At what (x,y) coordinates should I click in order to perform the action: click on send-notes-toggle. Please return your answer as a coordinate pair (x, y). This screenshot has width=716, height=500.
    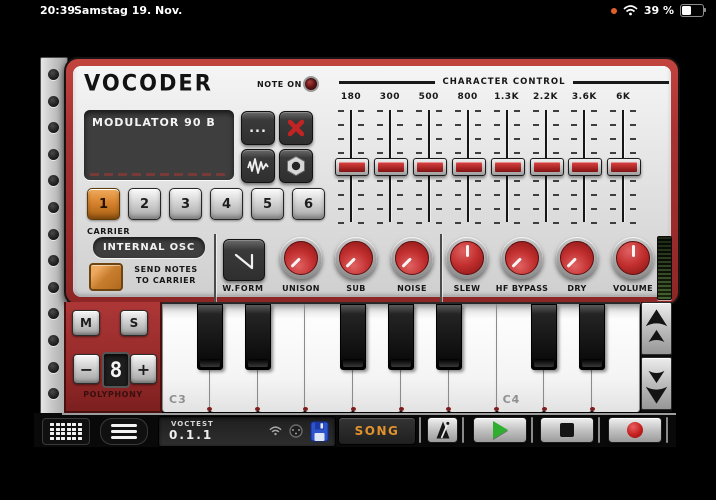
    Looking at the image, I should click on (106, 277).